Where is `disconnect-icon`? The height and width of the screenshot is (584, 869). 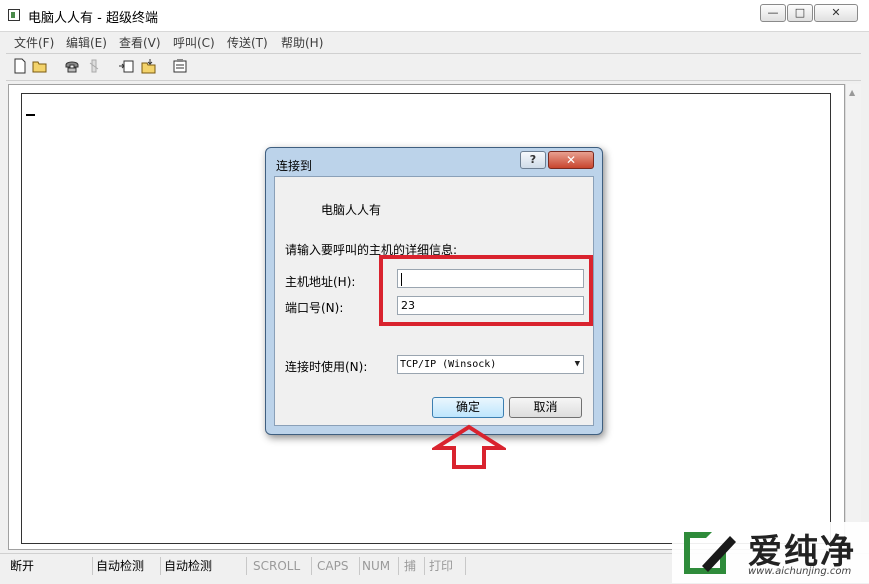 disconnect-icon is located at coordinates (94, 66).